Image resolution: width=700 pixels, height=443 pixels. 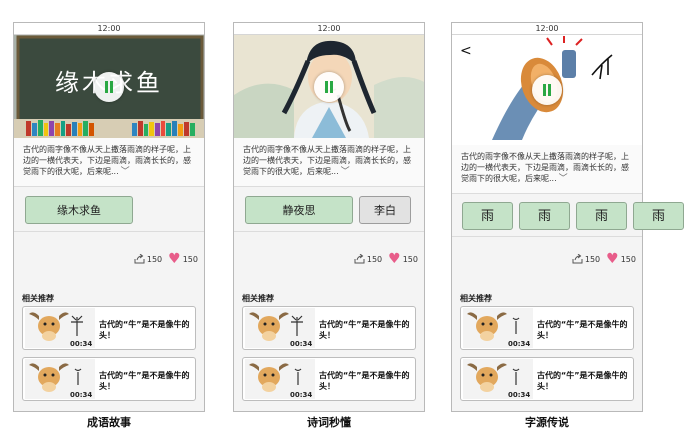 I want to click on option-button: 静夜思, so click(x=299, y=210).